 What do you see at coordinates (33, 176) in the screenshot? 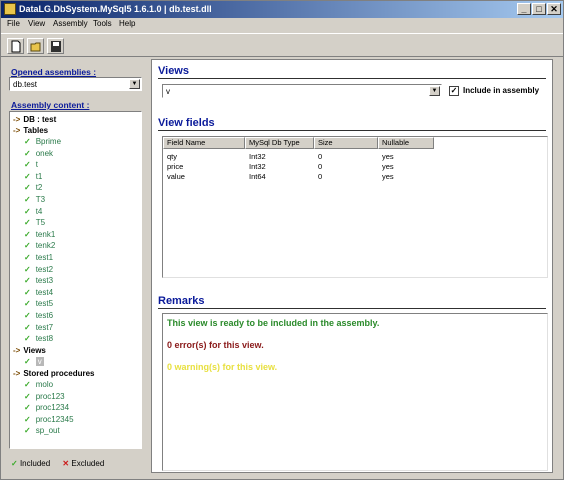
I see `tree-item-table: ✓ t1` at bounding box center [33, 176].